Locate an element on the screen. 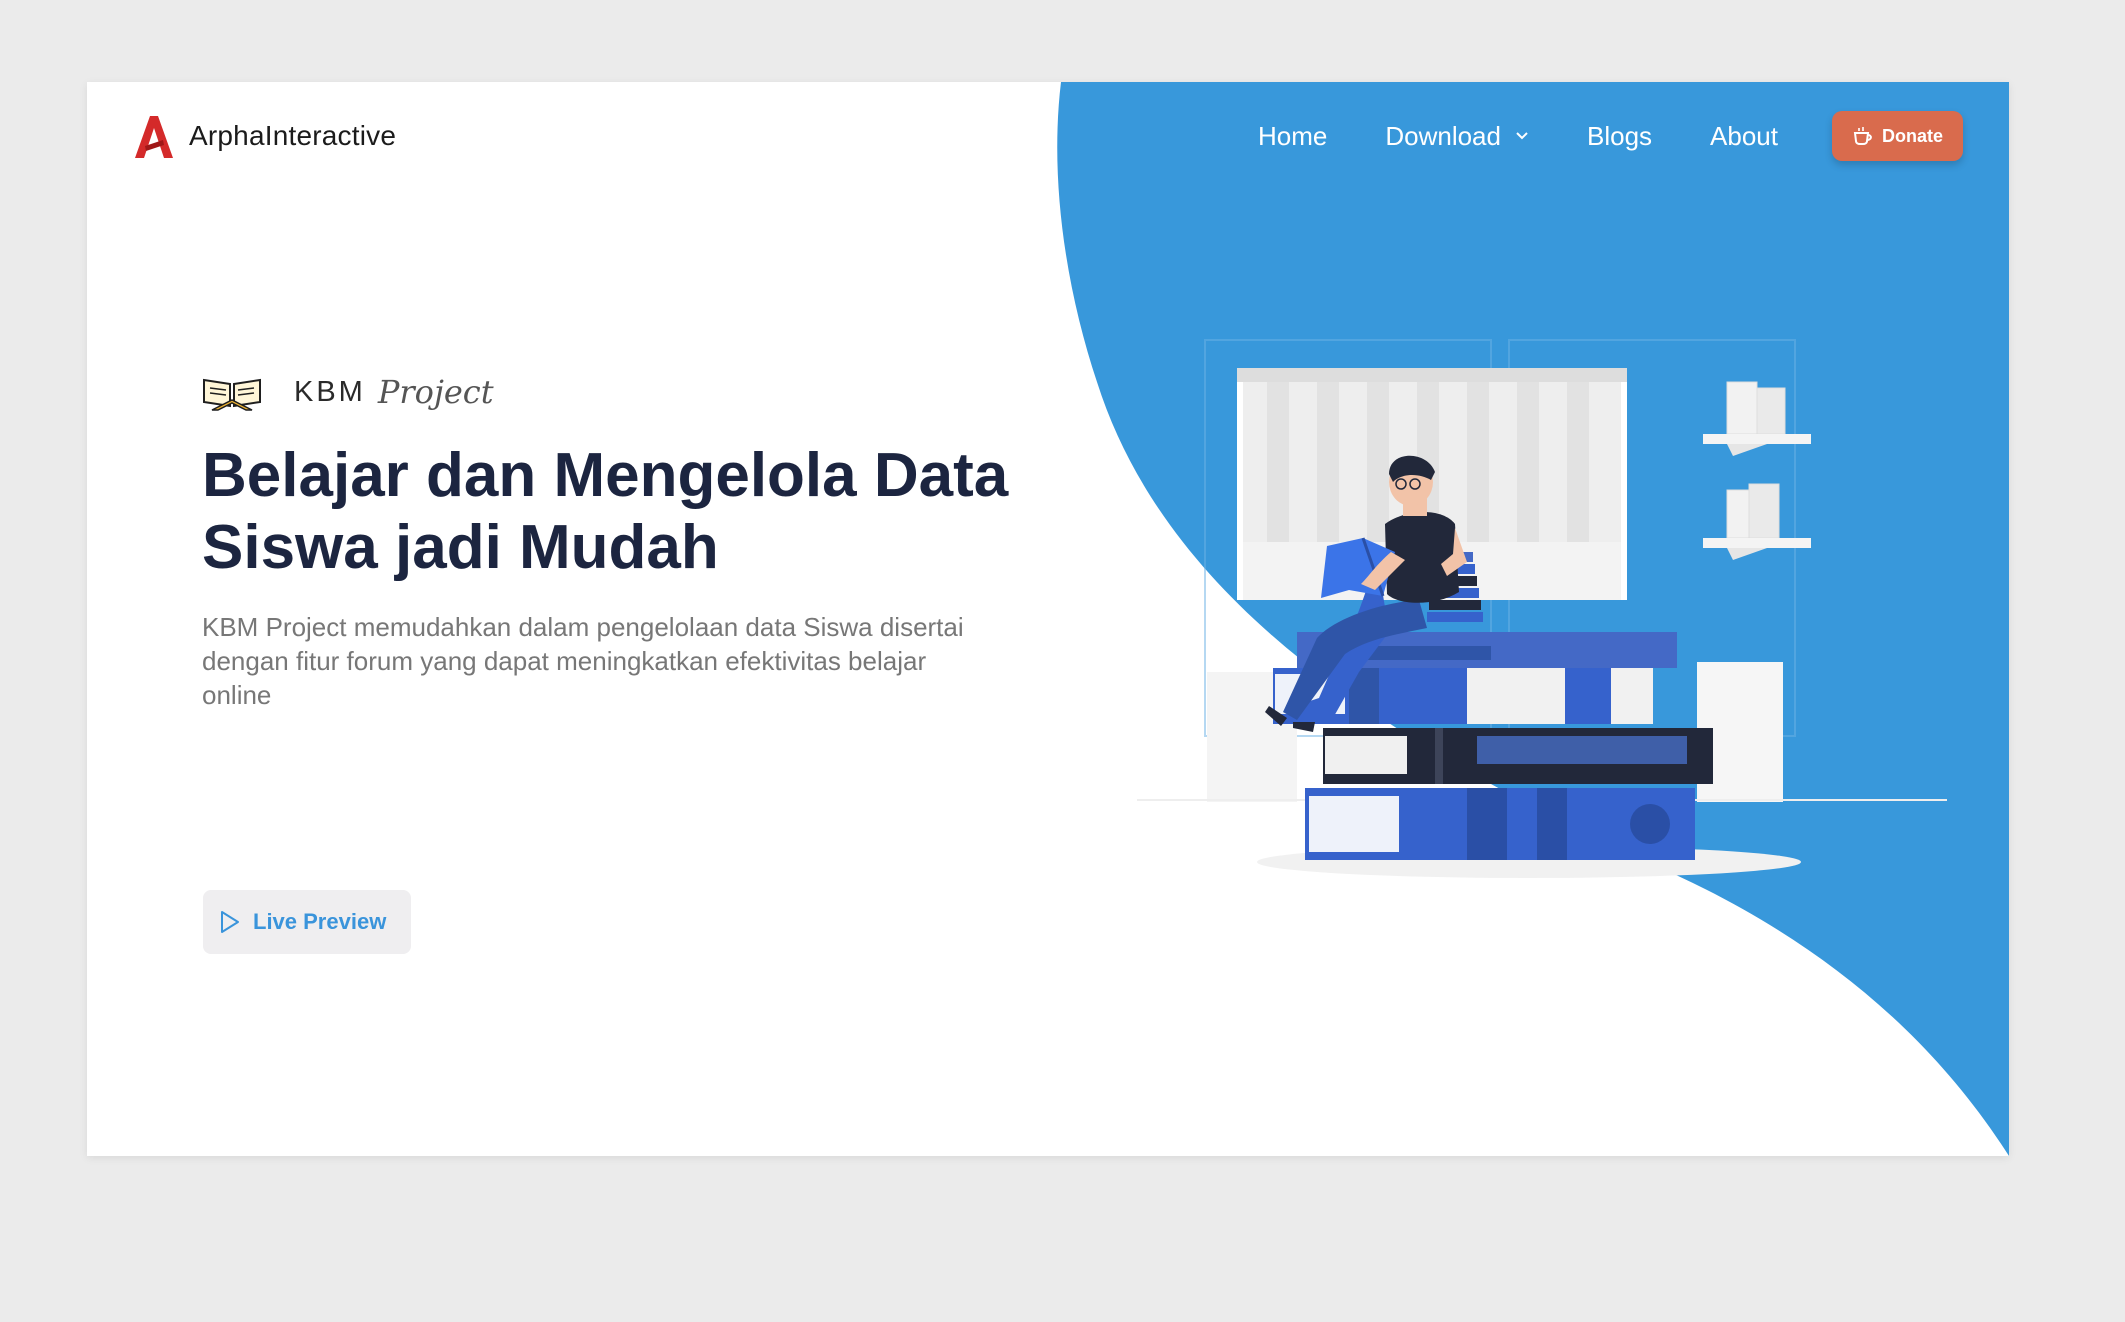 The width and height of the screenshot is (2125, 1322). product-brand: KBM Project is located at coordinates (348, 392).